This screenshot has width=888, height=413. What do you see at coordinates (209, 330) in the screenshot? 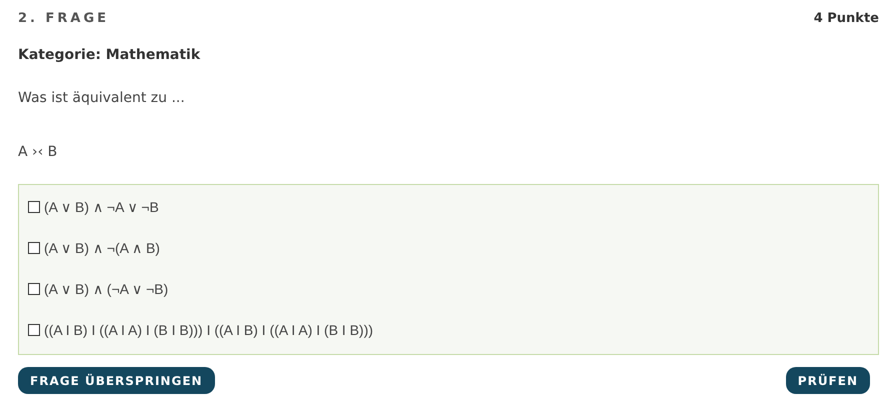
I see `option-label: ((A I B) I ((A I A) I (B I B))) I ((A I B) I ((A I A) I (B I B)))` at bounding box center [209, 330].